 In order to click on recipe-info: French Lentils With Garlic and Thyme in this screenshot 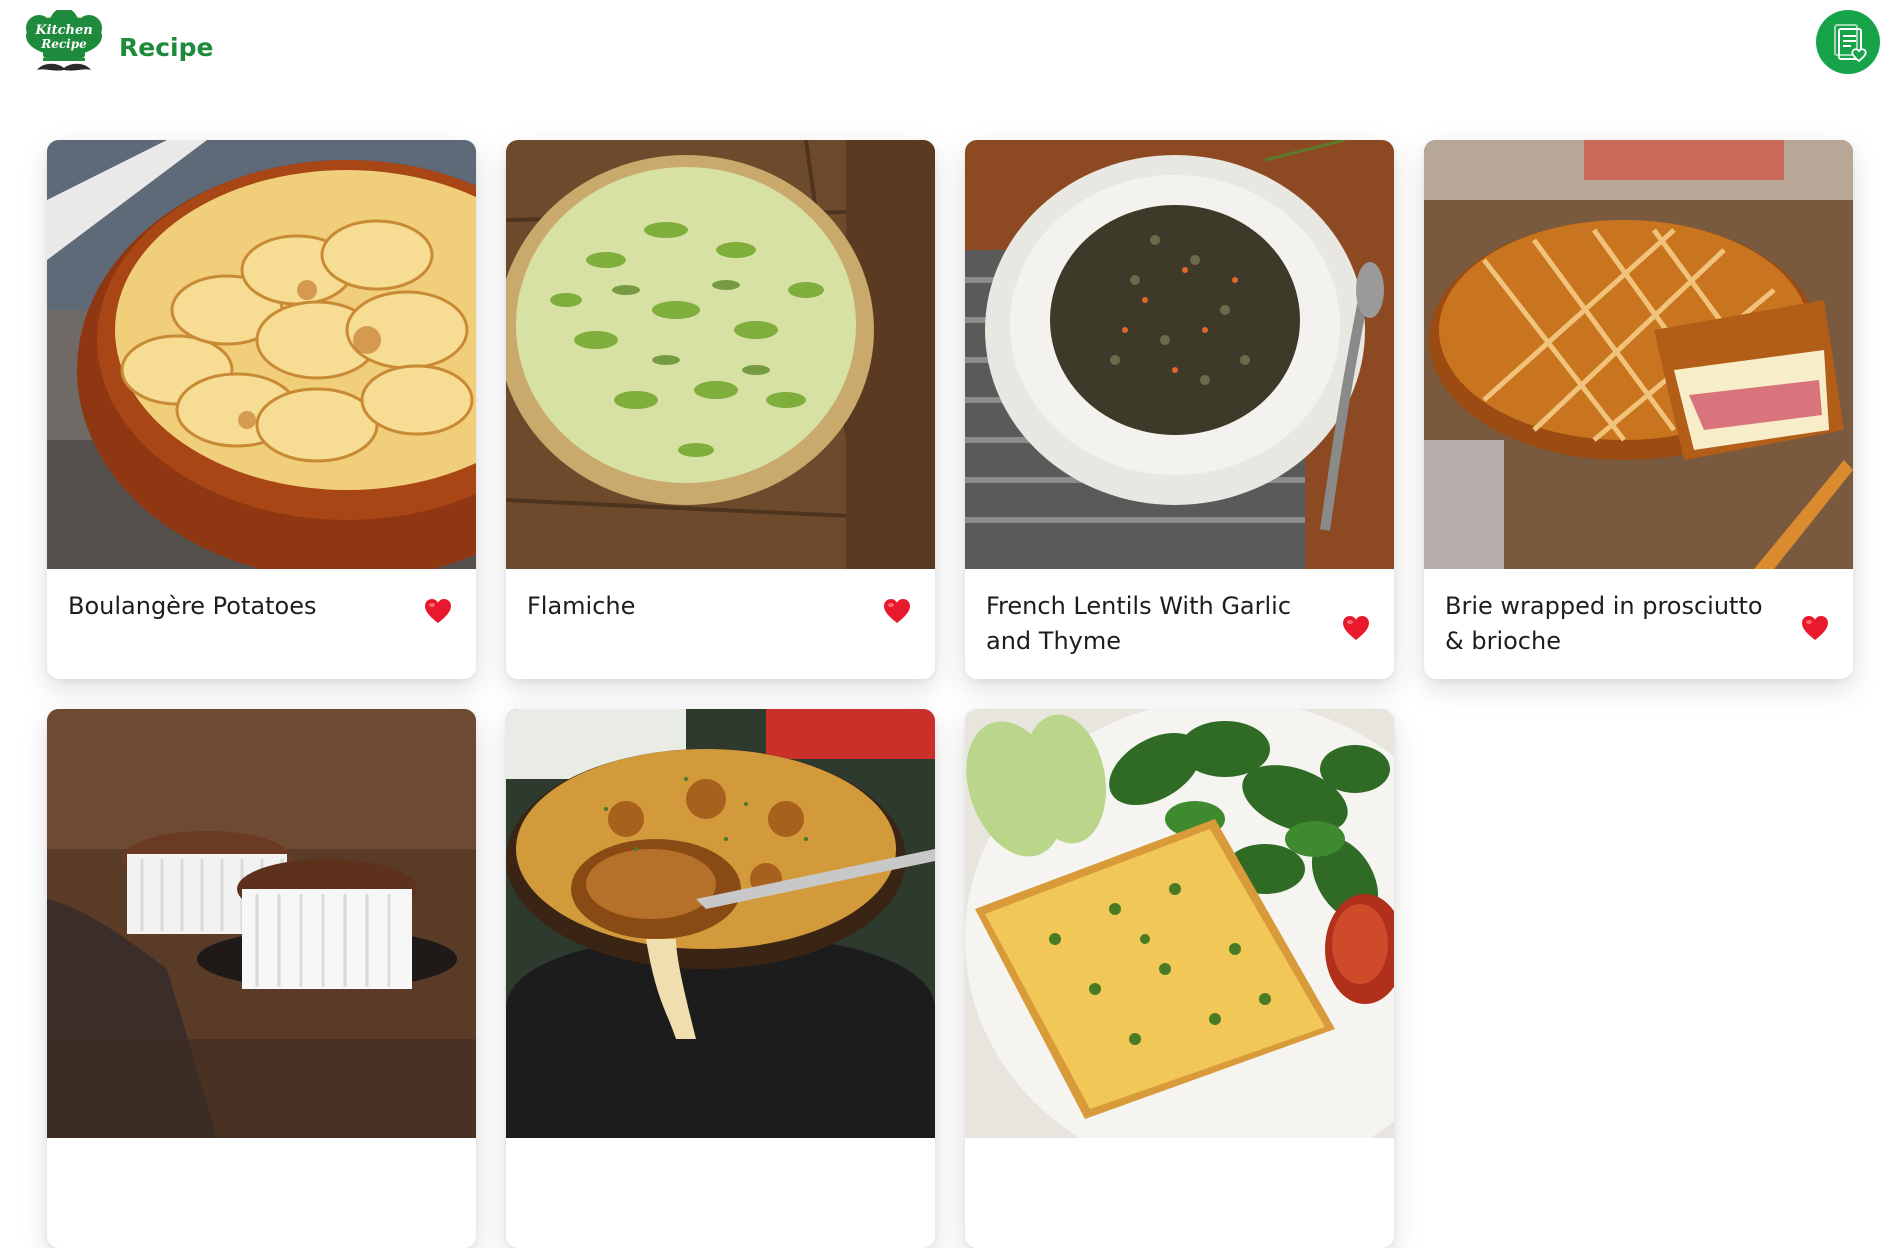, I will do `click(1179, 624)`.